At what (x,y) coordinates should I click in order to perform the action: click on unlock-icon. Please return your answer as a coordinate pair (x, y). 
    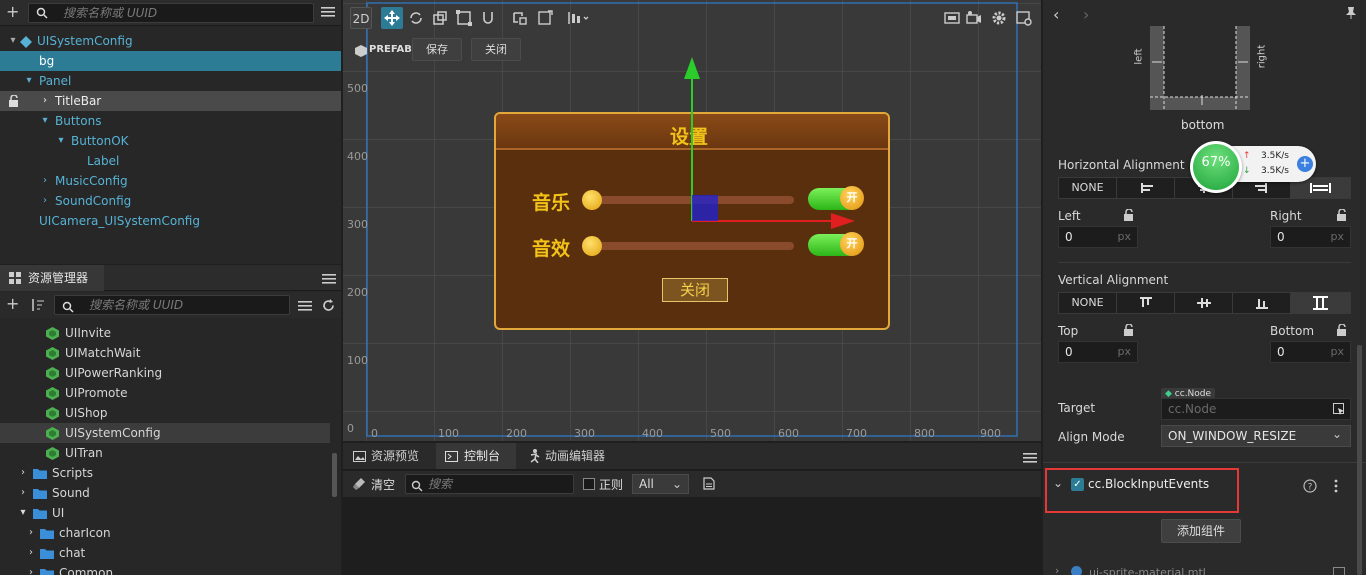
    Looking at the image, I should click on (14, 101).